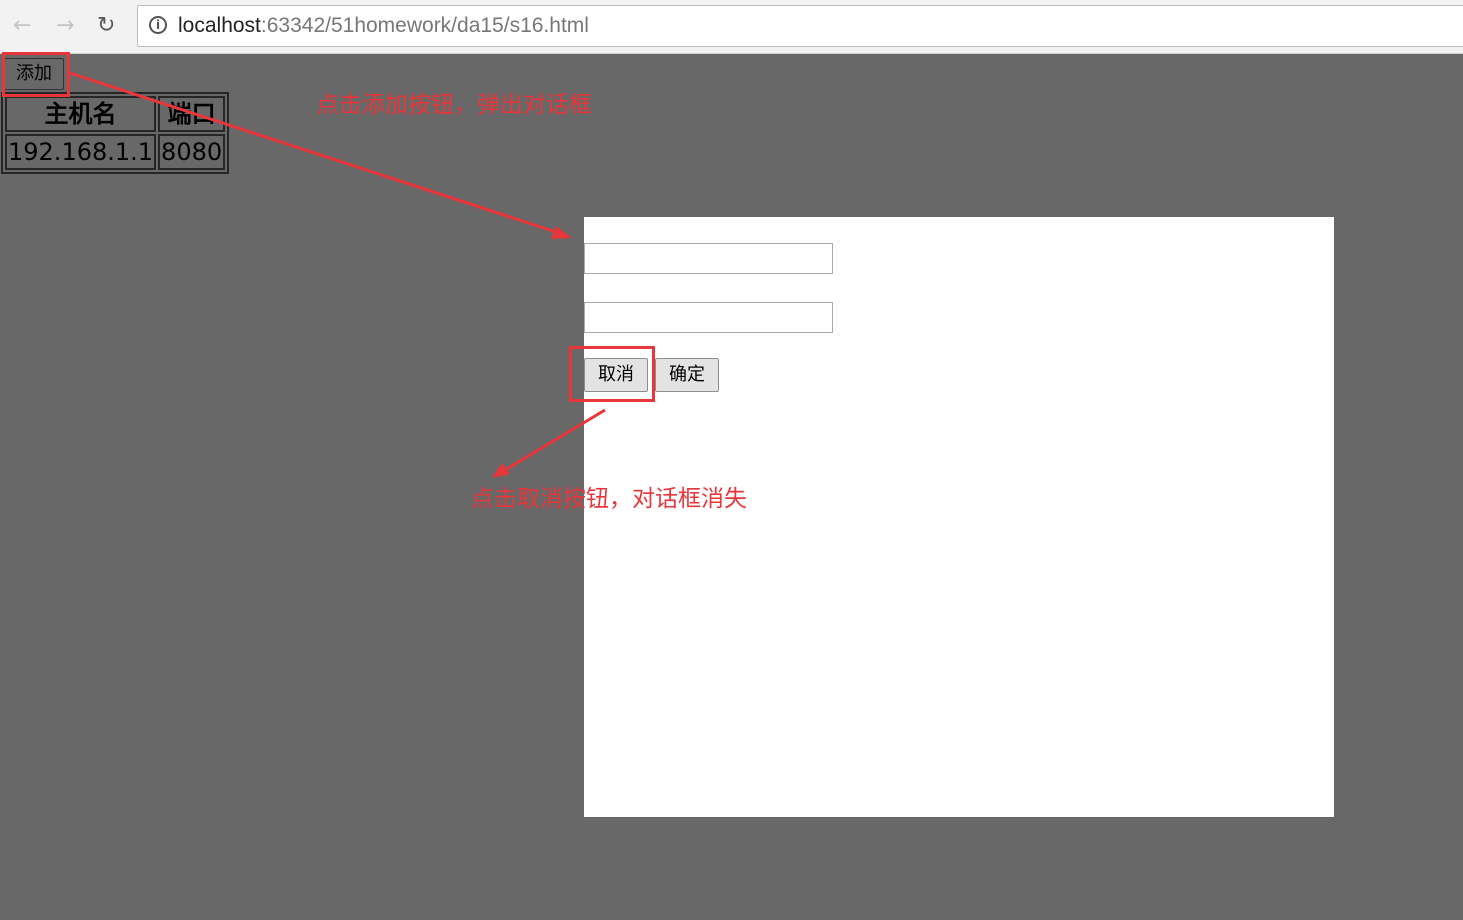 This screenshot has height=920, width=1463. What do you see at coordinates (561, 232) in the screenshot?
I see `add-arrow-head` at bounding box center [561, 232].